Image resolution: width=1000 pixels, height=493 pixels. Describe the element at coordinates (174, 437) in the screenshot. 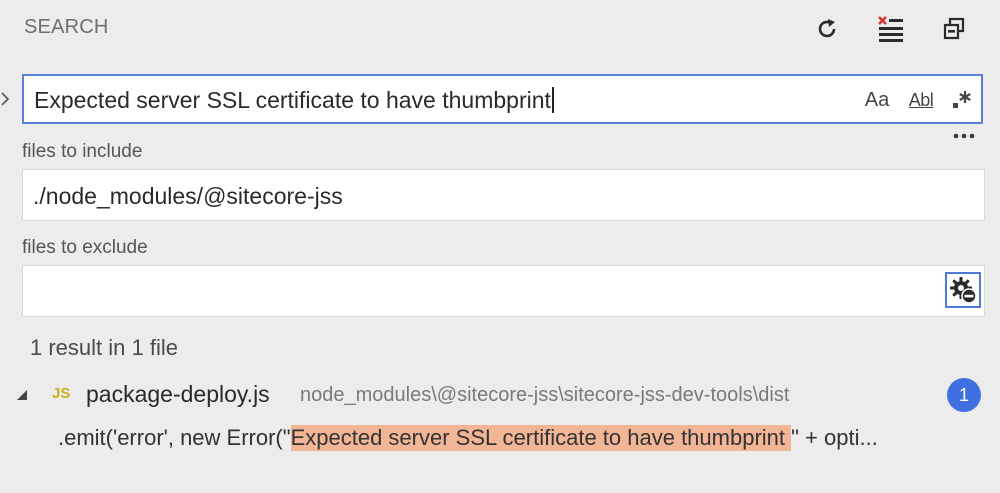

I see `match-before-text: .emit('error', new Error("` at that location.